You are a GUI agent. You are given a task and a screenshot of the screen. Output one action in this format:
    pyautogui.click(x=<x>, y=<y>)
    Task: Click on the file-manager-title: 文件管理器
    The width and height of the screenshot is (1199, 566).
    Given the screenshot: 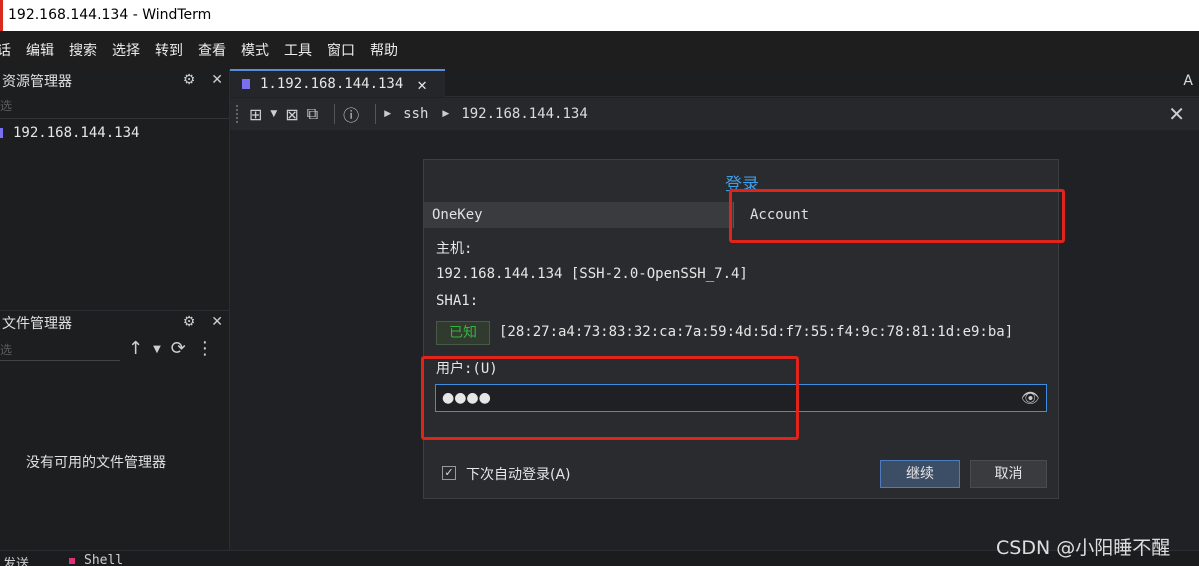 What is the action you would take?
    pyautogui.click(x=37, y=324)
    